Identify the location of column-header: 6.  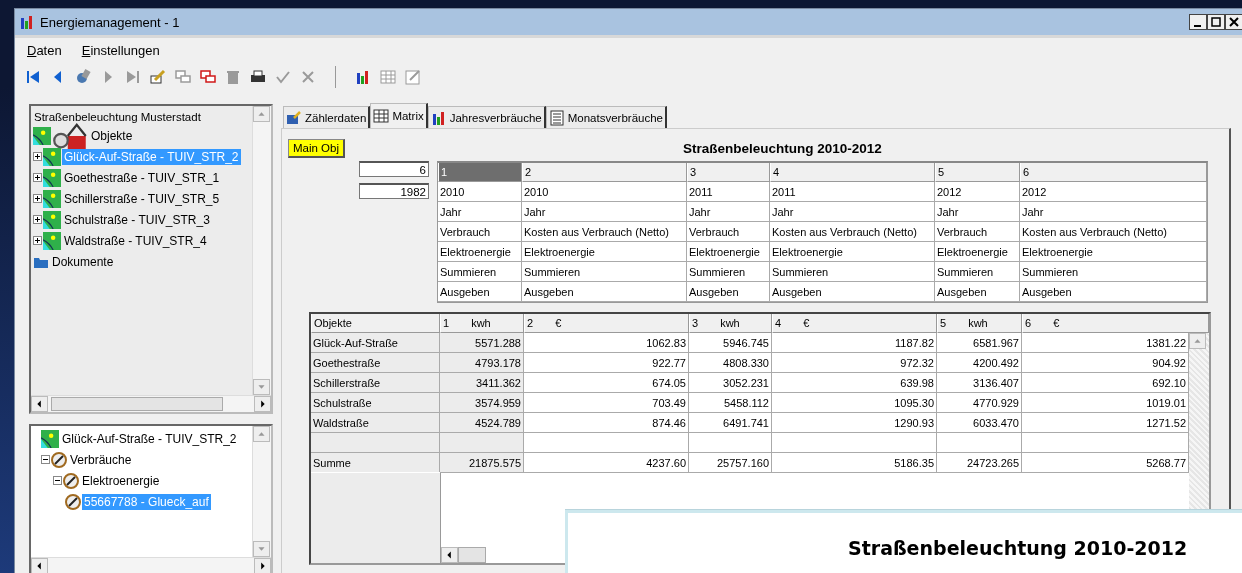
(1113, 172).